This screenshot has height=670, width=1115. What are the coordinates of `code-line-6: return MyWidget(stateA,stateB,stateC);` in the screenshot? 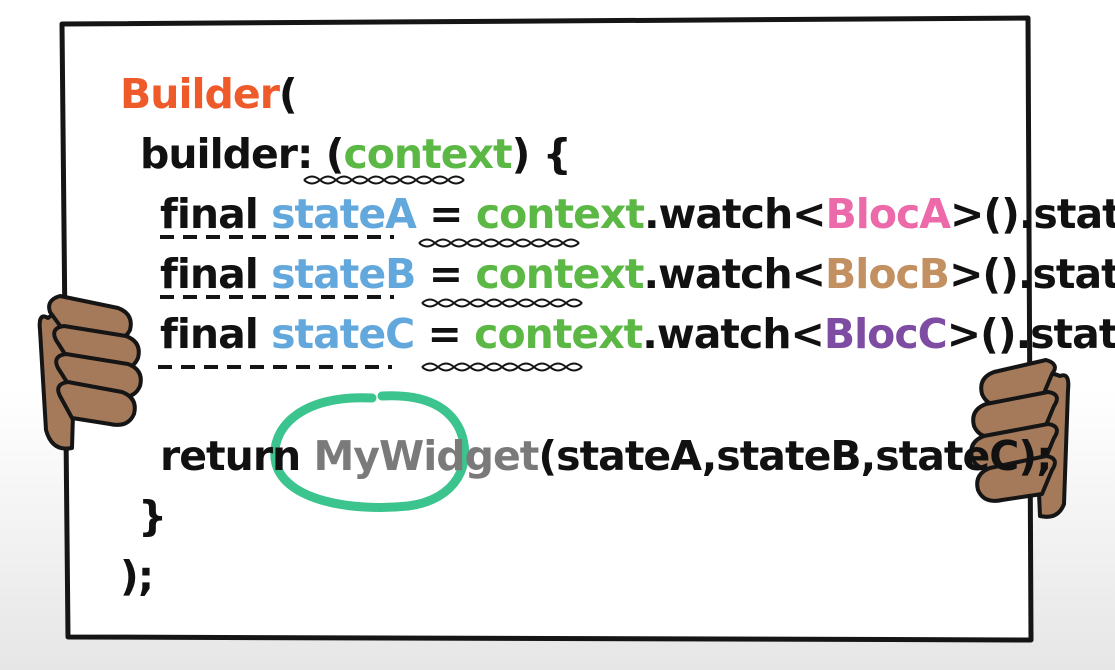 It's located at (606, 456).